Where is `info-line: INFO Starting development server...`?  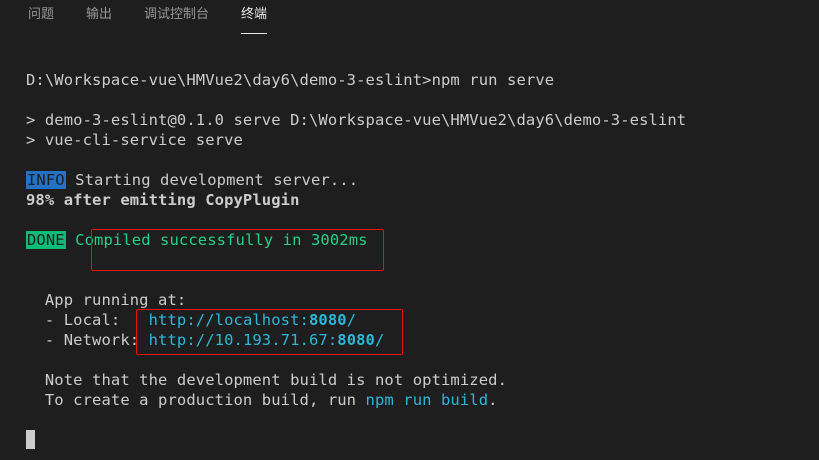
info-line: INFO Starting development server... is located at coordinates (192, 180).